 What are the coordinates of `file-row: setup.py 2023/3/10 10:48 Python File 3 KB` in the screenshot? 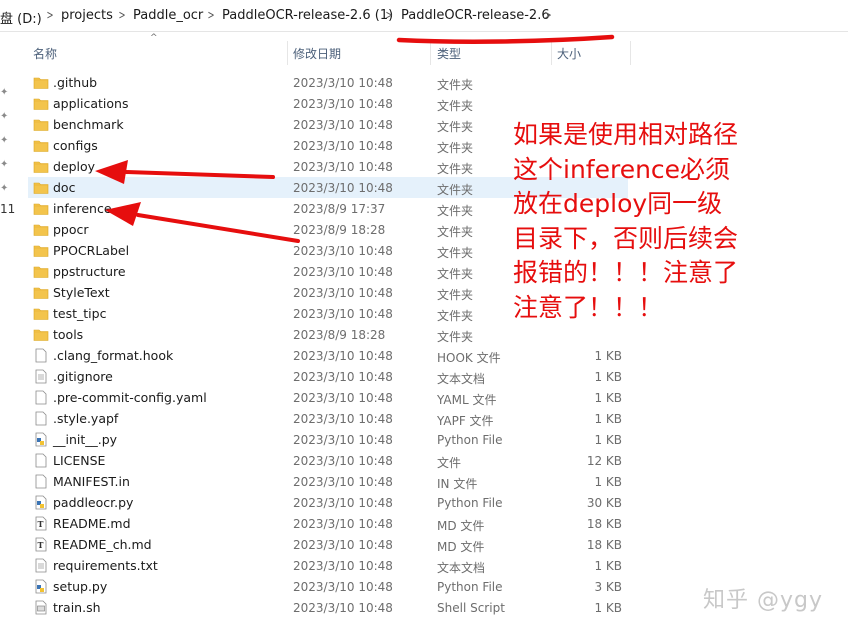 It's located at (328, 586).